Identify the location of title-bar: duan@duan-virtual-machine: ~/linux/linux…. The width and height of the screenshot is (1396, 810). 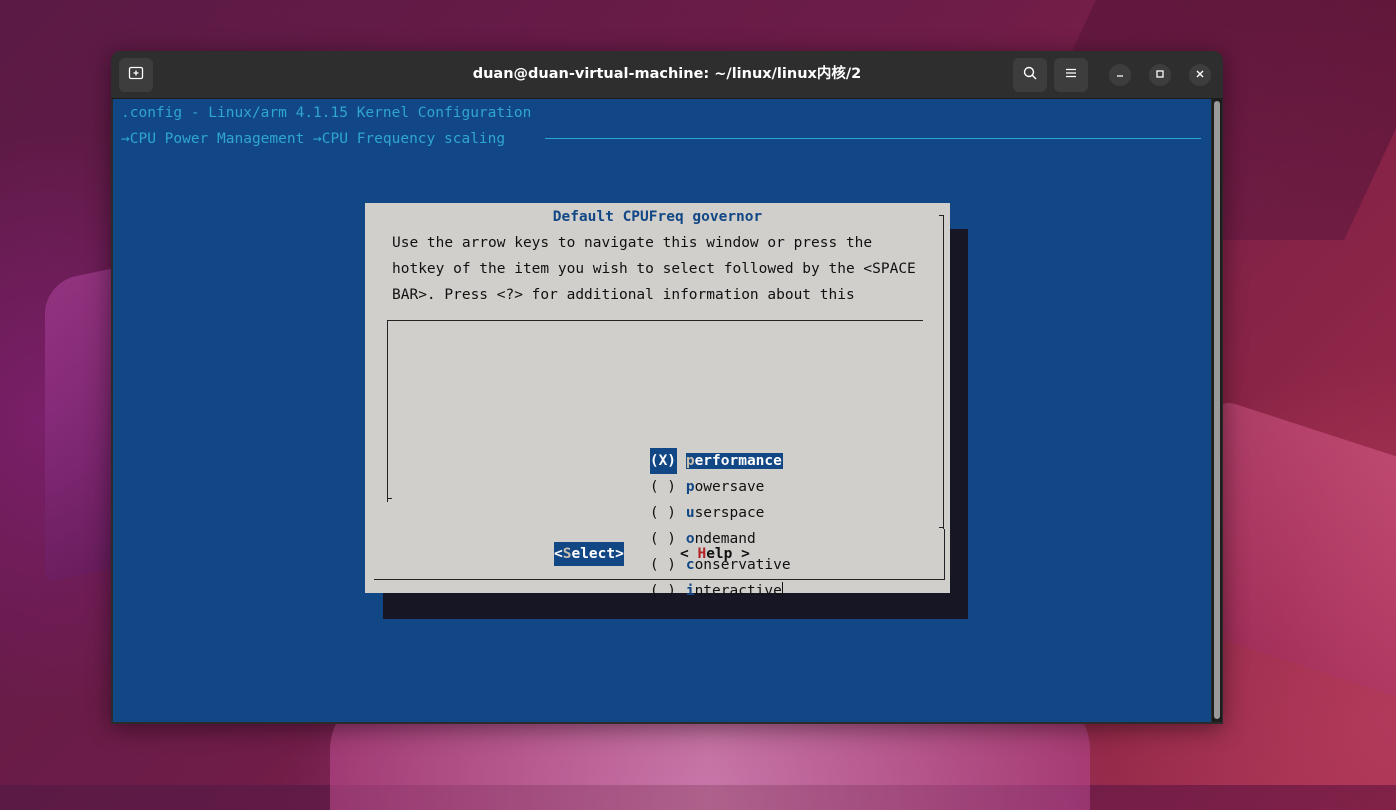
(667, 75).